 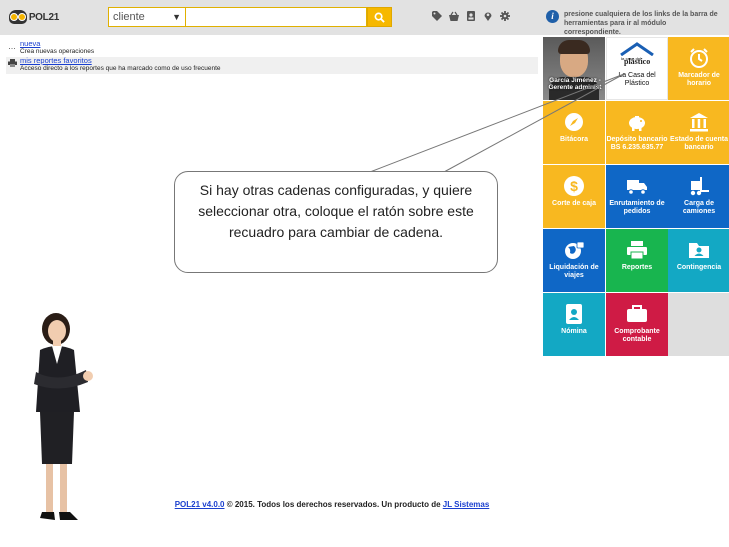 I want to click on tile-corte-caja: $ Corte de caja, so click(x=574, y=196).